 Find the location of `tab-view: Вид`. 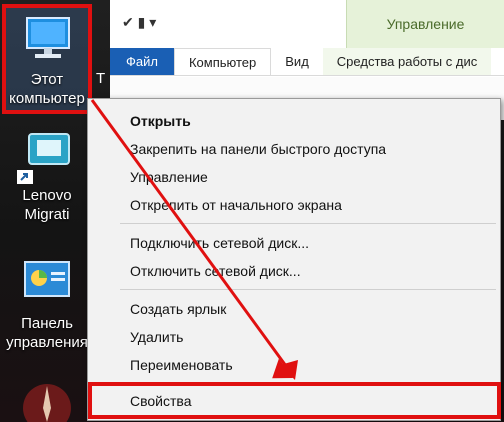

tab-view: Вид is located at coordinates (297, 61).